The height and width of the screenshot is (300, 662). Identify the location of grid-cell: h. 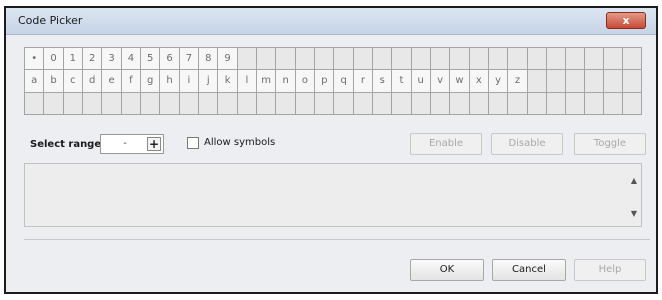
(169, 81).